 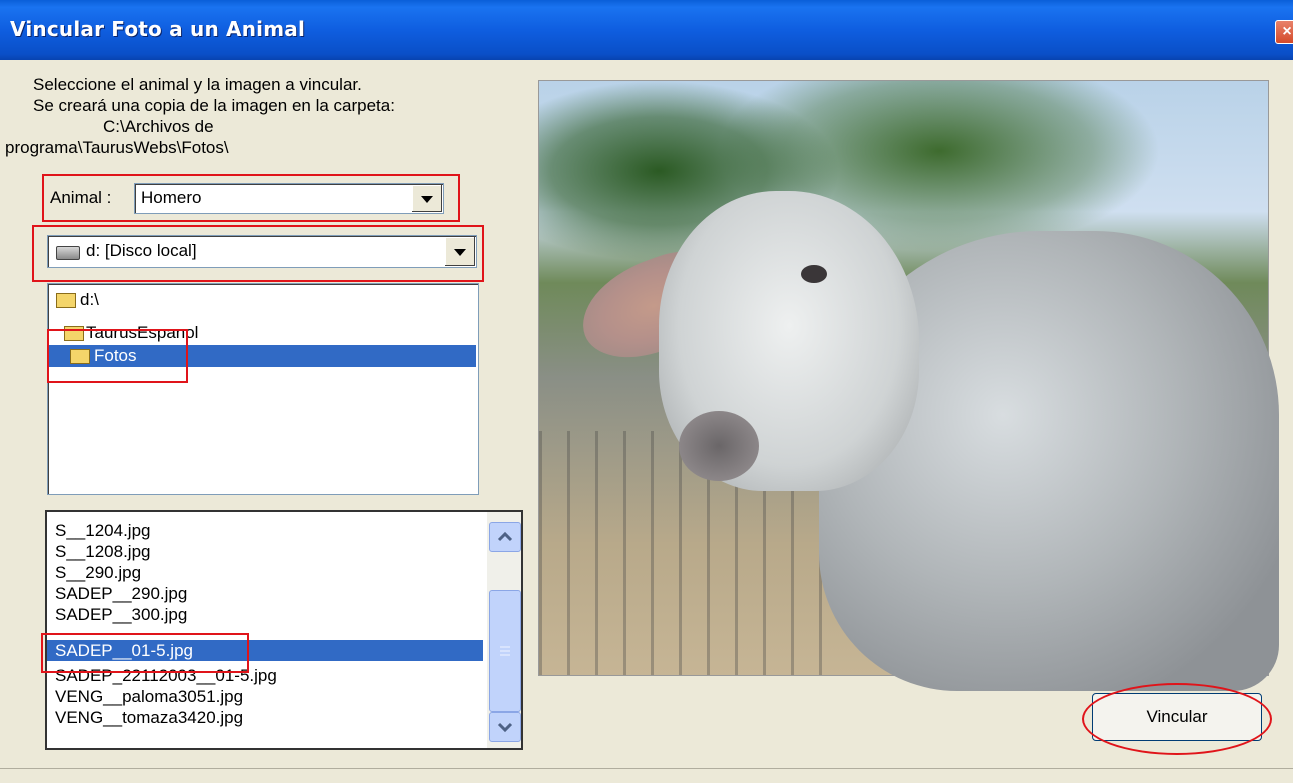 What do you see at coordinates (141, 250) in the screenshot?
I see `drive-select-value: d: [Disco local]` at bounding box center [141, 250].